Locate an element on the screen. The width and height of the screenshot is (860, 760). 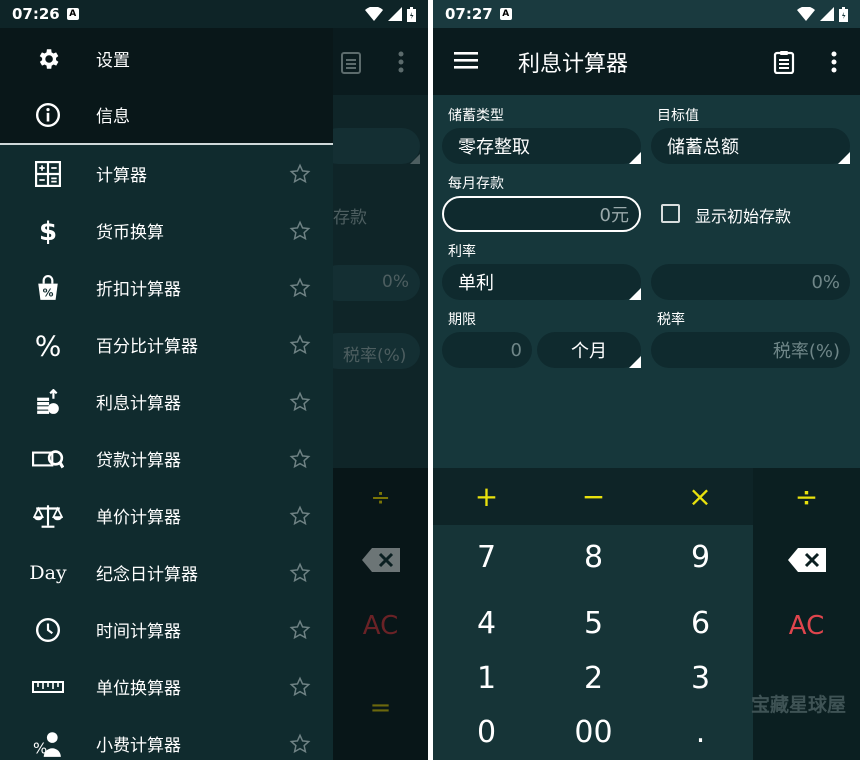
digit-key: 5 is located at coordinates (593, 623).